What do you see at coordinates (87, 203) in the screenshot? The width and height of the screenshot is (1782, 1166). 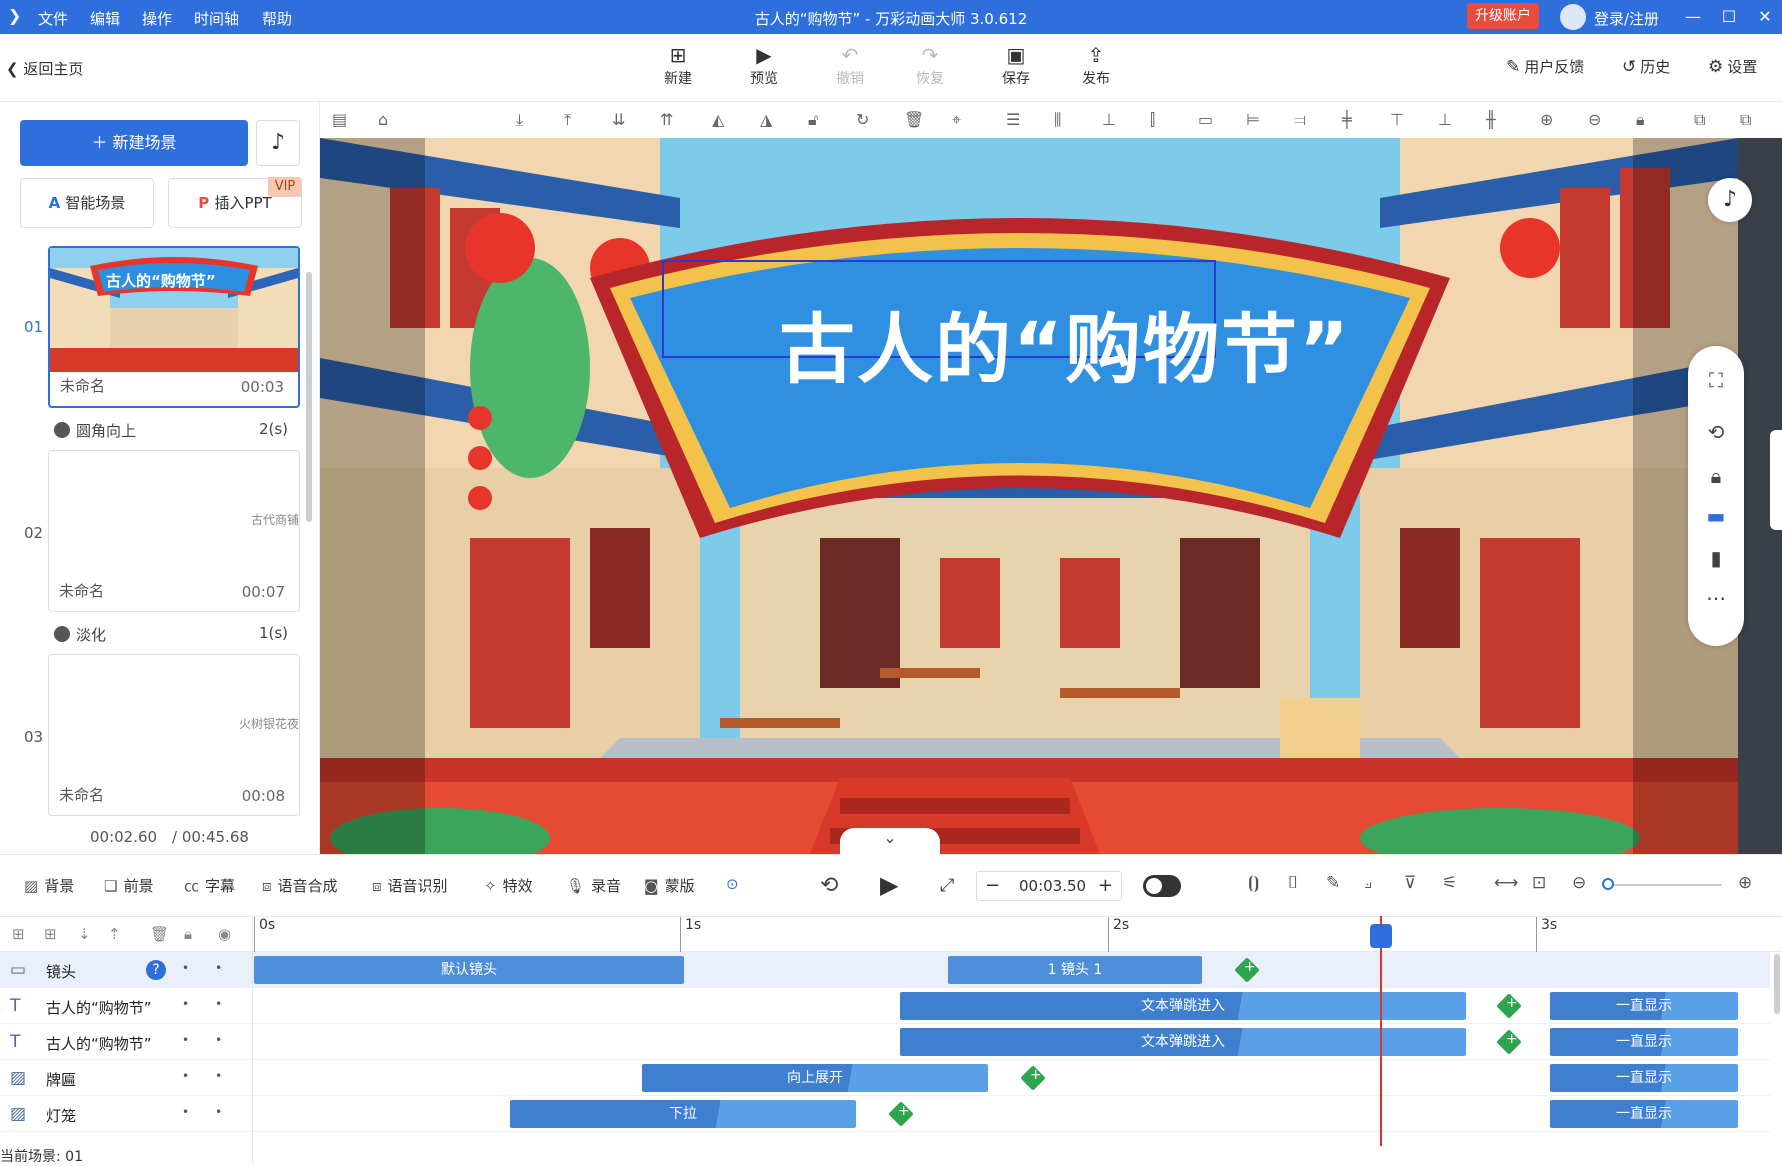 I see `smart-scene-button: A 智能场景` at bounding box center [87, 203].